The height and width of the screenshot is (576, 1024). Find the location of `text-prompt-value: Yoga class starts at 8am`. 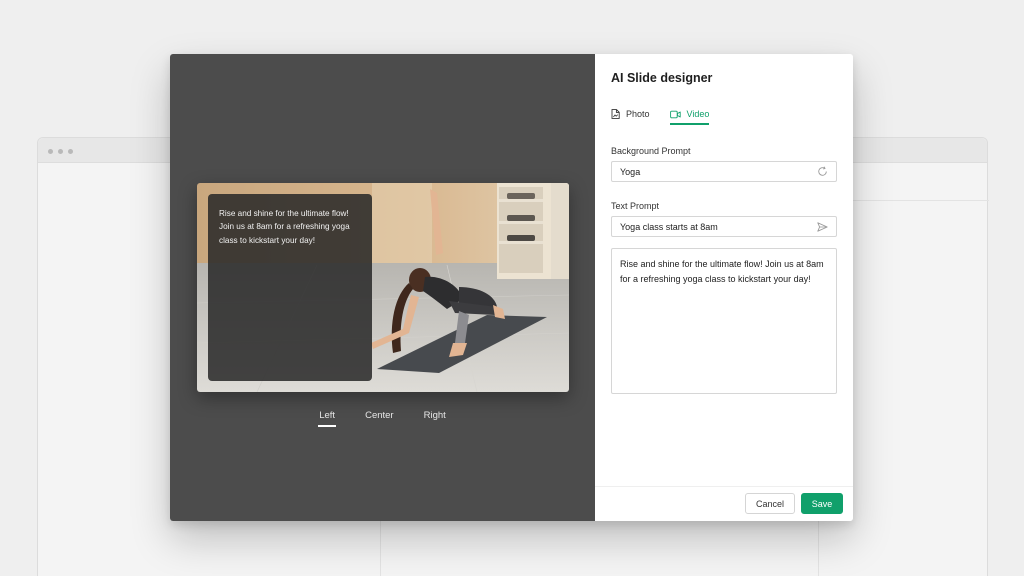

text-prompt-value: Yoga class starts at 8am is located at coordinates (669, 226).